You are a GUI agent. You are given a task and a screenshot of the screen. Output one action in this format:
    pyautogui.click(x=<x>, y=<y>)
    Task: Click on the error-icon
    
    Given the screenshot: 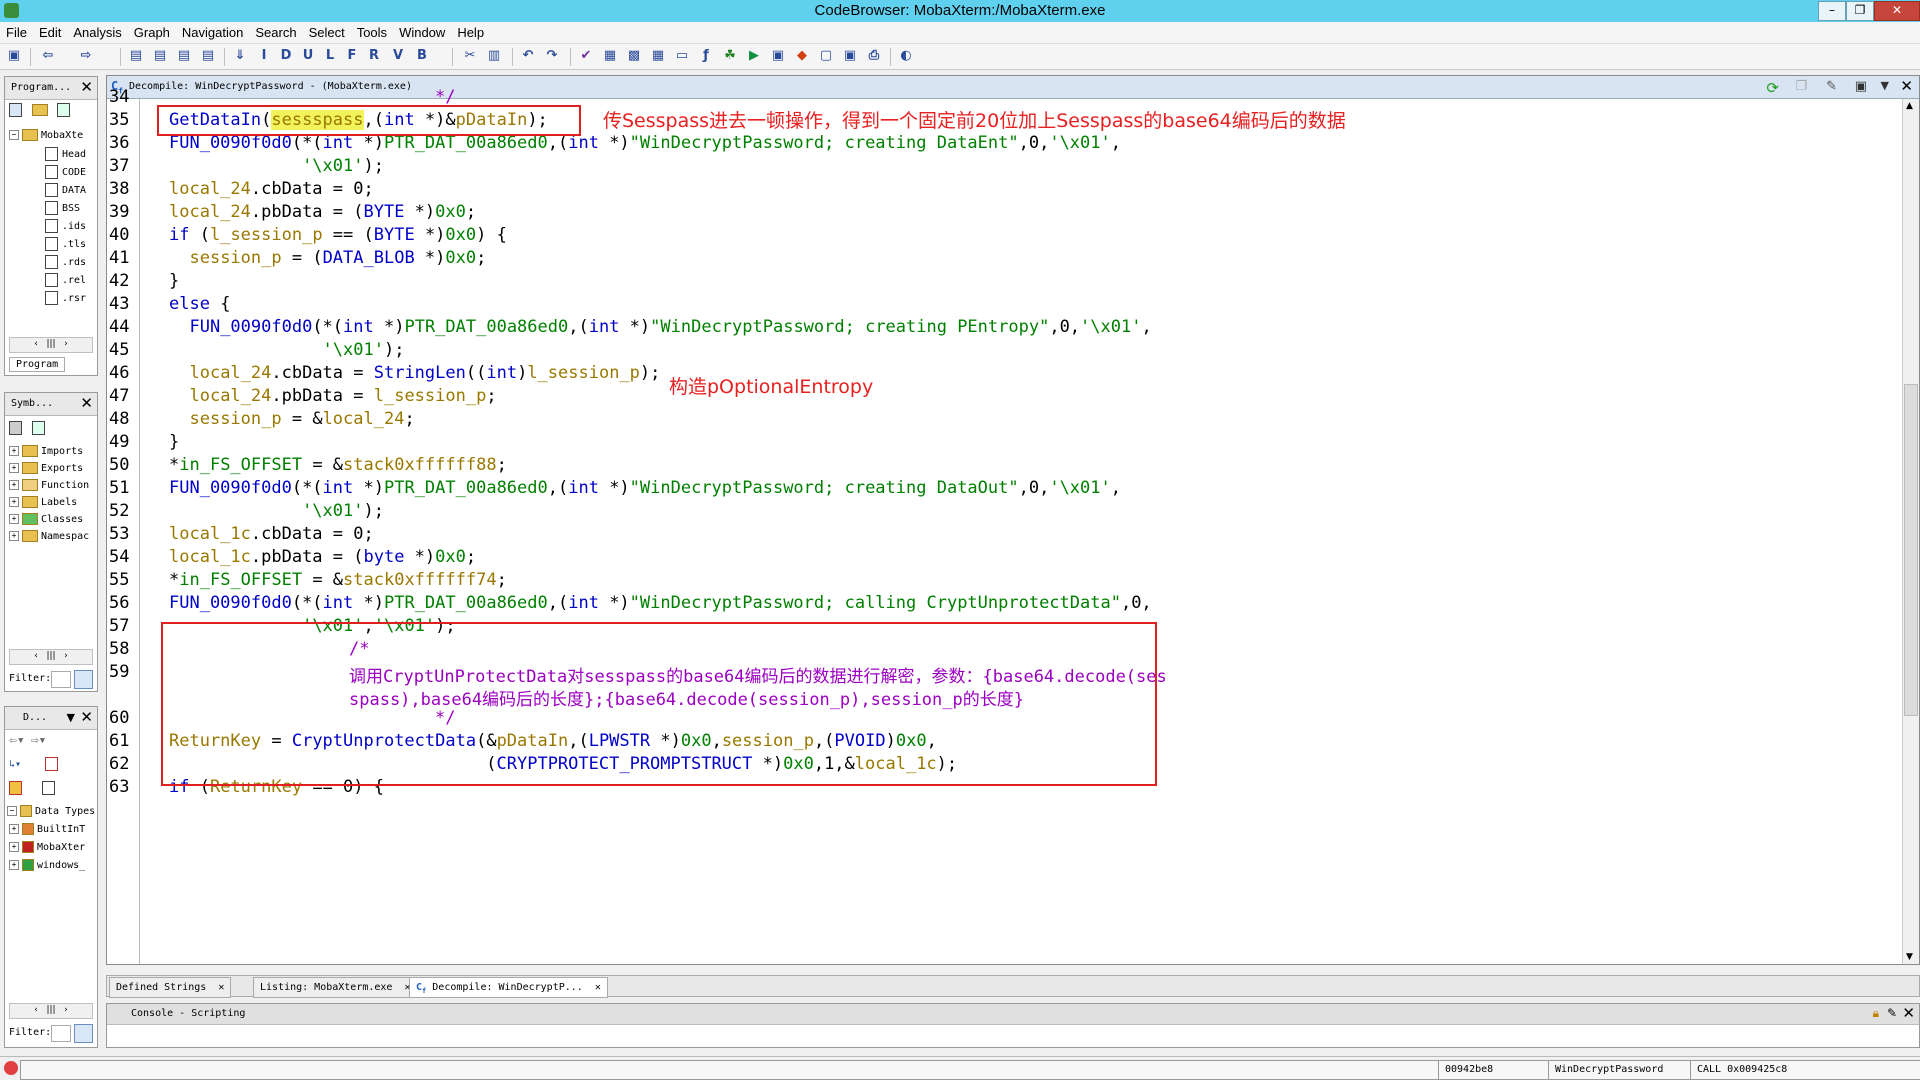 What is the action you would take?
    pyautogui.click(x=11, y=1068)
    